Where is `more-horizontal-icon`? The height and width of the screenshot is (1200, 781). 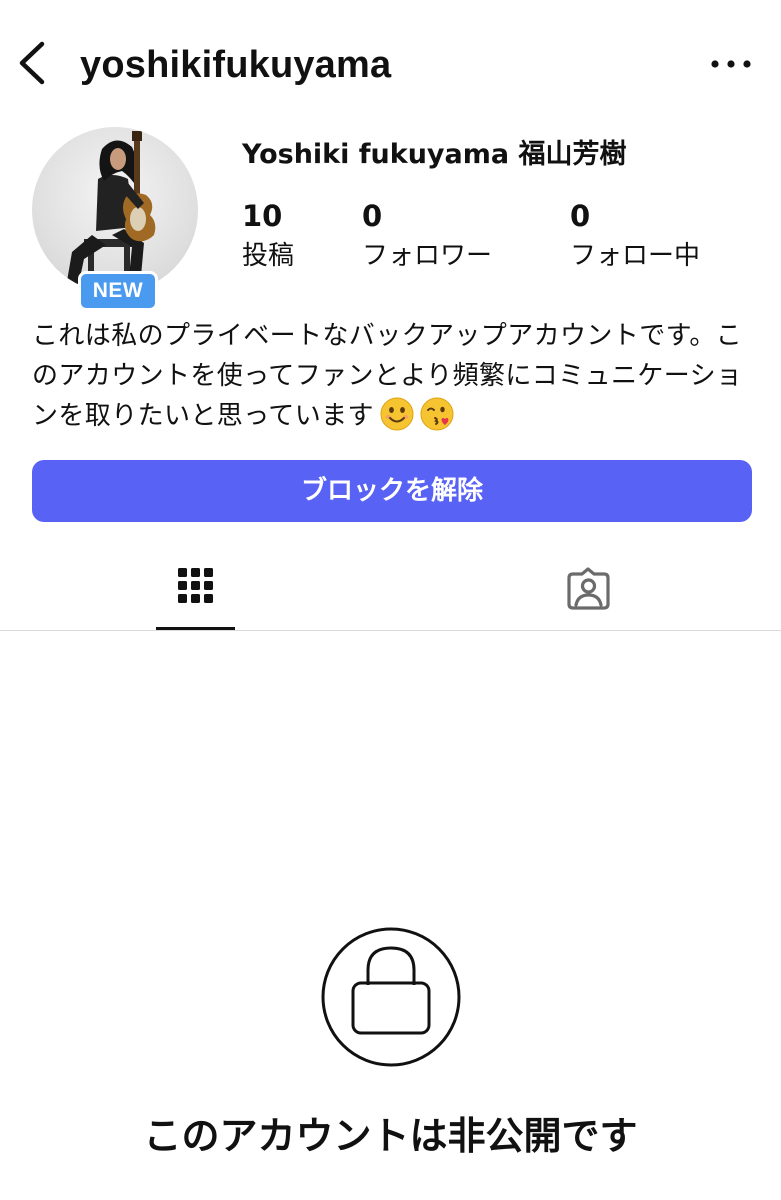 more-horizontal-icon is located at coordinates (731, 64).